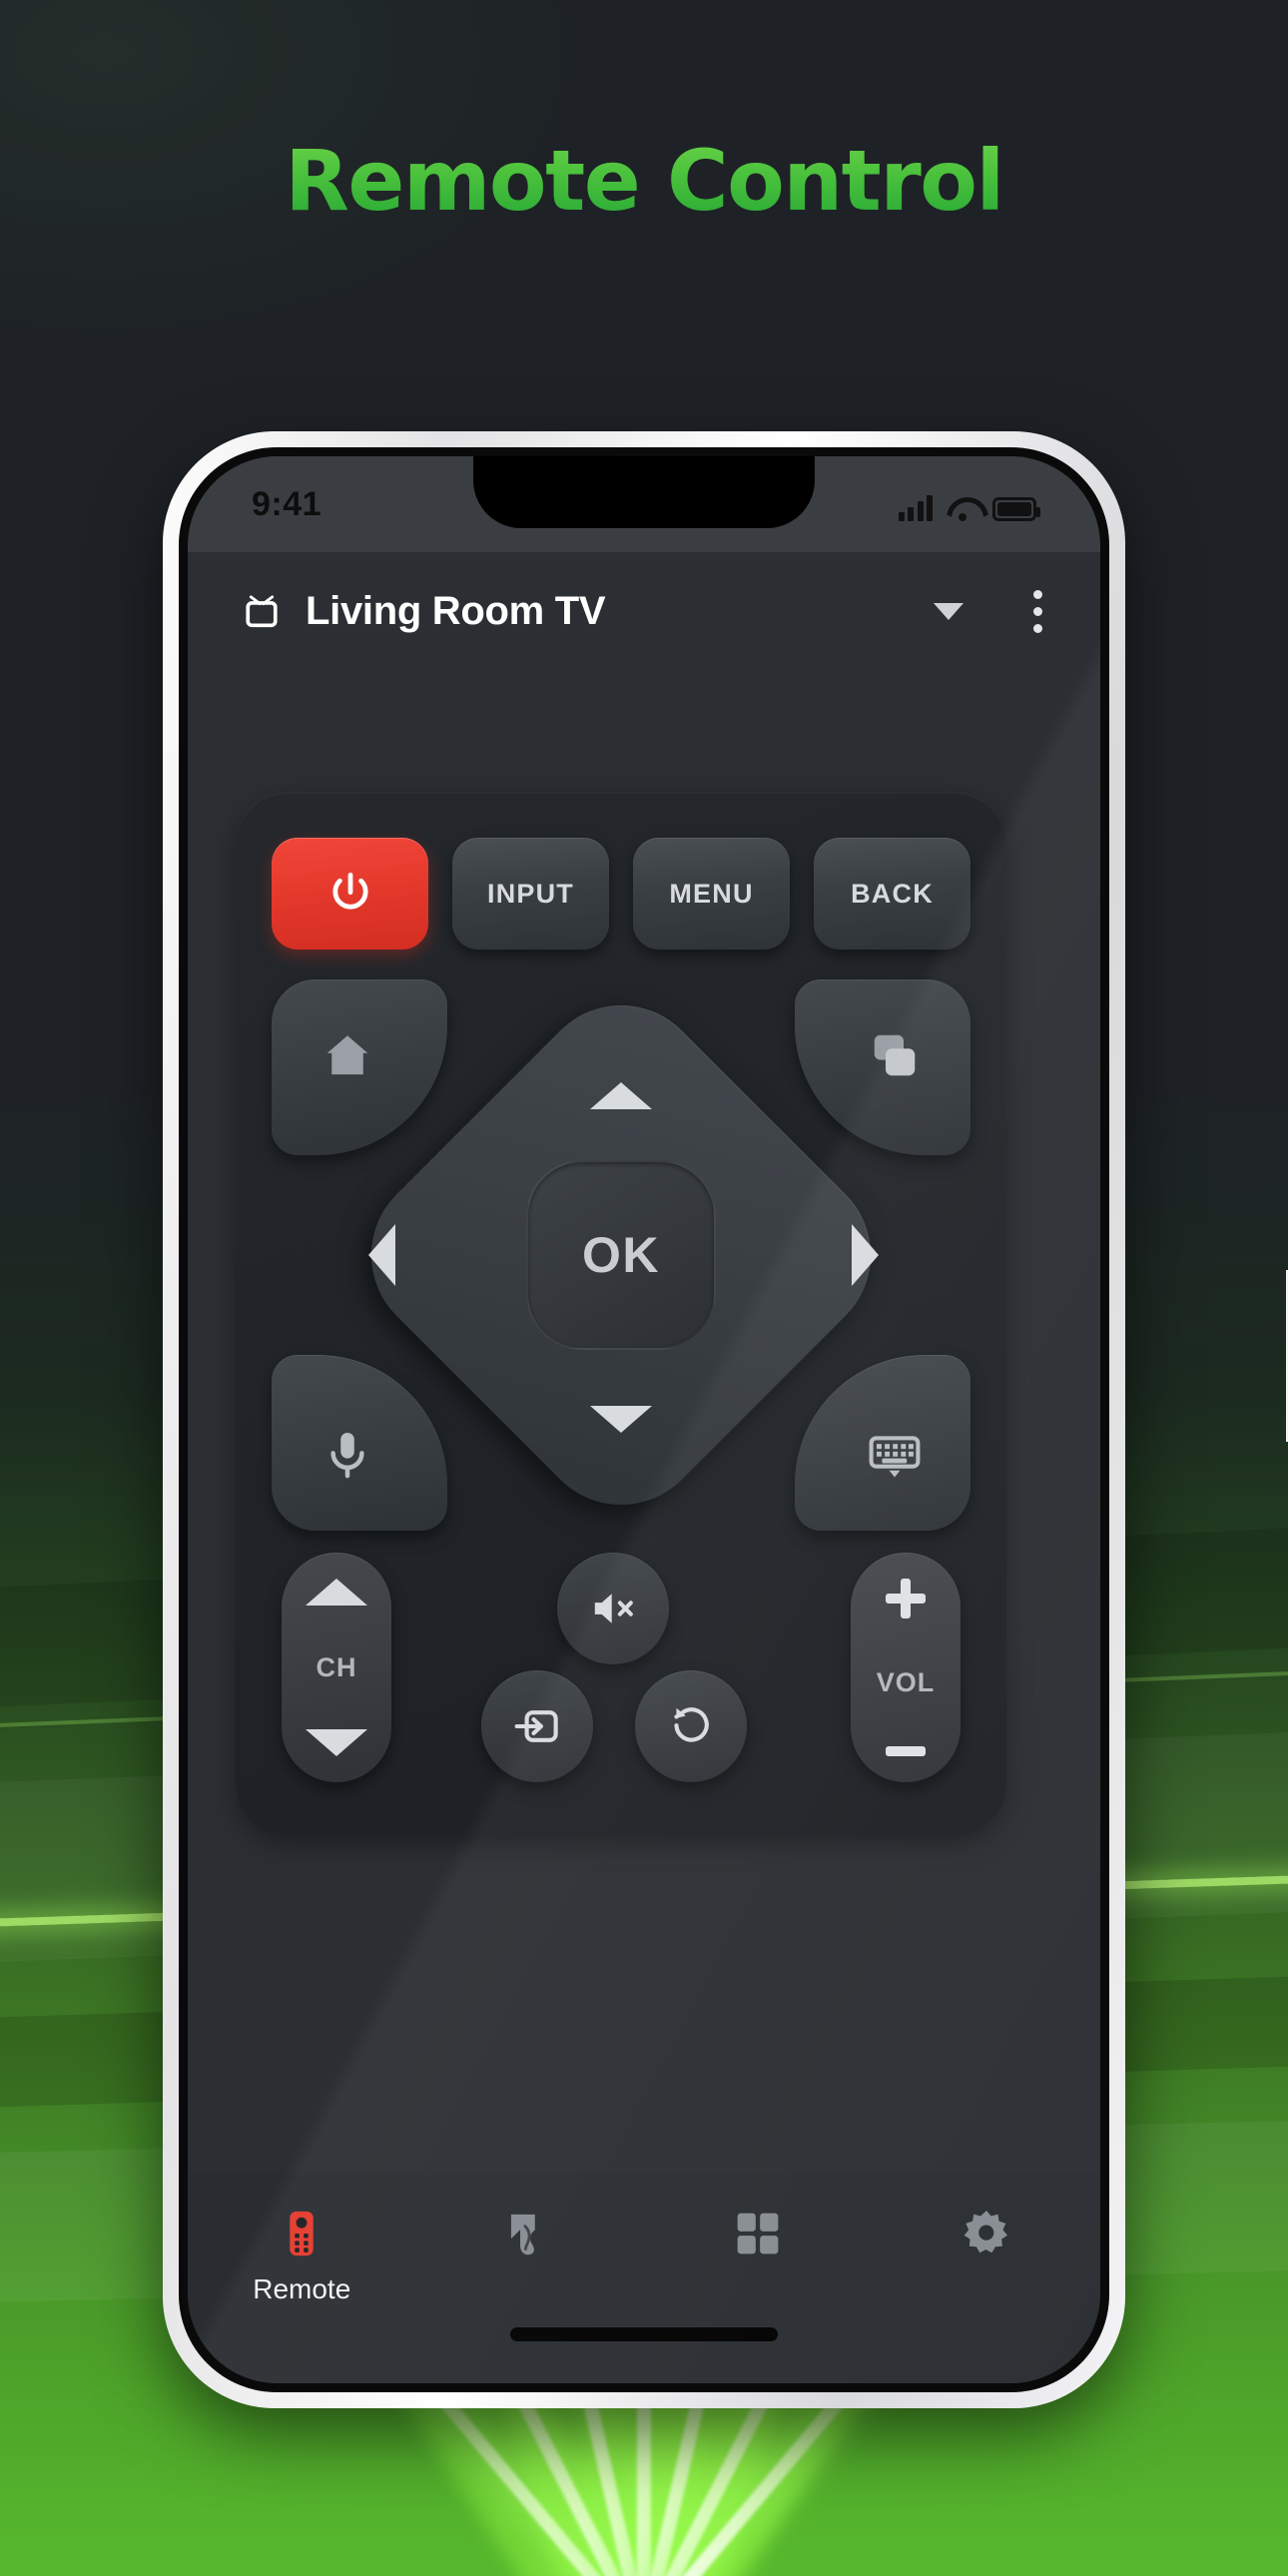 The height and width of the screenshot is (2576, 1288). I want to click on battery-icon, so click(1016, 509).